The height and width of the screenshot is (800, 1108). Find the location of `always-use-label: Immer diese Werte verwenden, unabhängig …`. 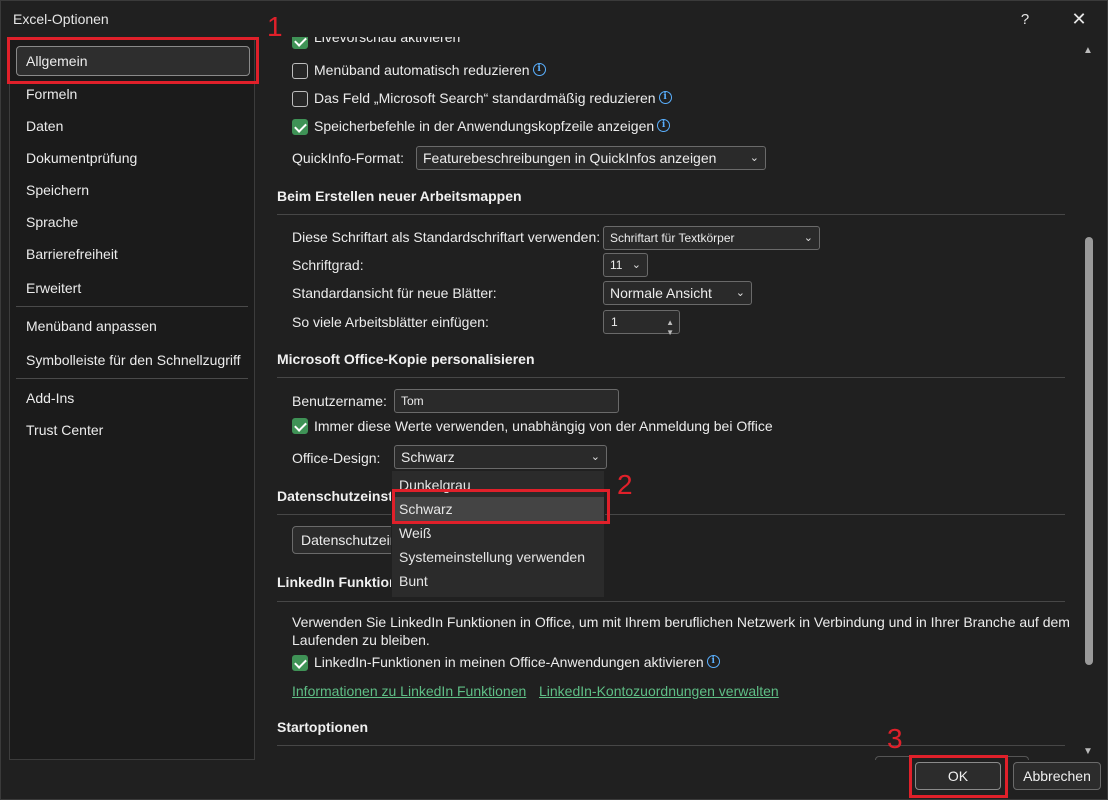

always-use-label: Immer diese Werte verwenden, unabhängig … is located at coordinates (543, 426).